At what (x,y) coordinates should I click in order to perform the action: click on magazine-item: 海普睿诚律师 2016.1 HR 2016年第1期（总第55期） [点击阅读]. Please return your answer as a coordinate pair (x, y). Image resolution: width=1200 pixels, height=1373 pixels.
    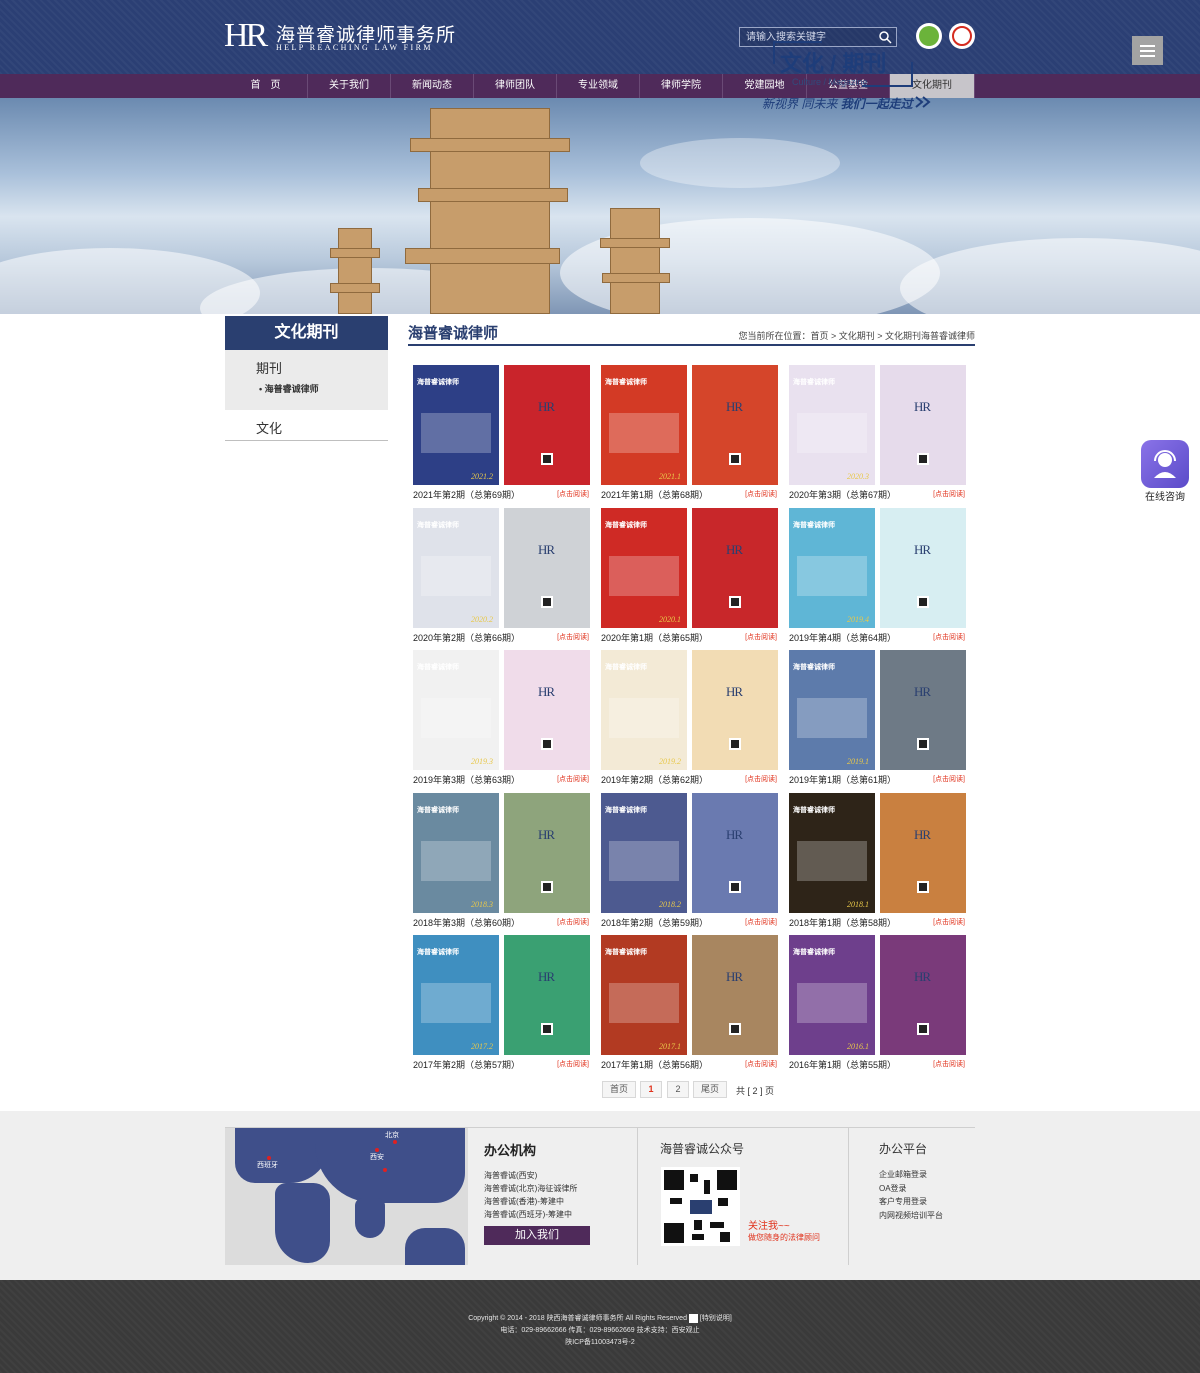
    Looking at the image, I should click on (875, 1001).